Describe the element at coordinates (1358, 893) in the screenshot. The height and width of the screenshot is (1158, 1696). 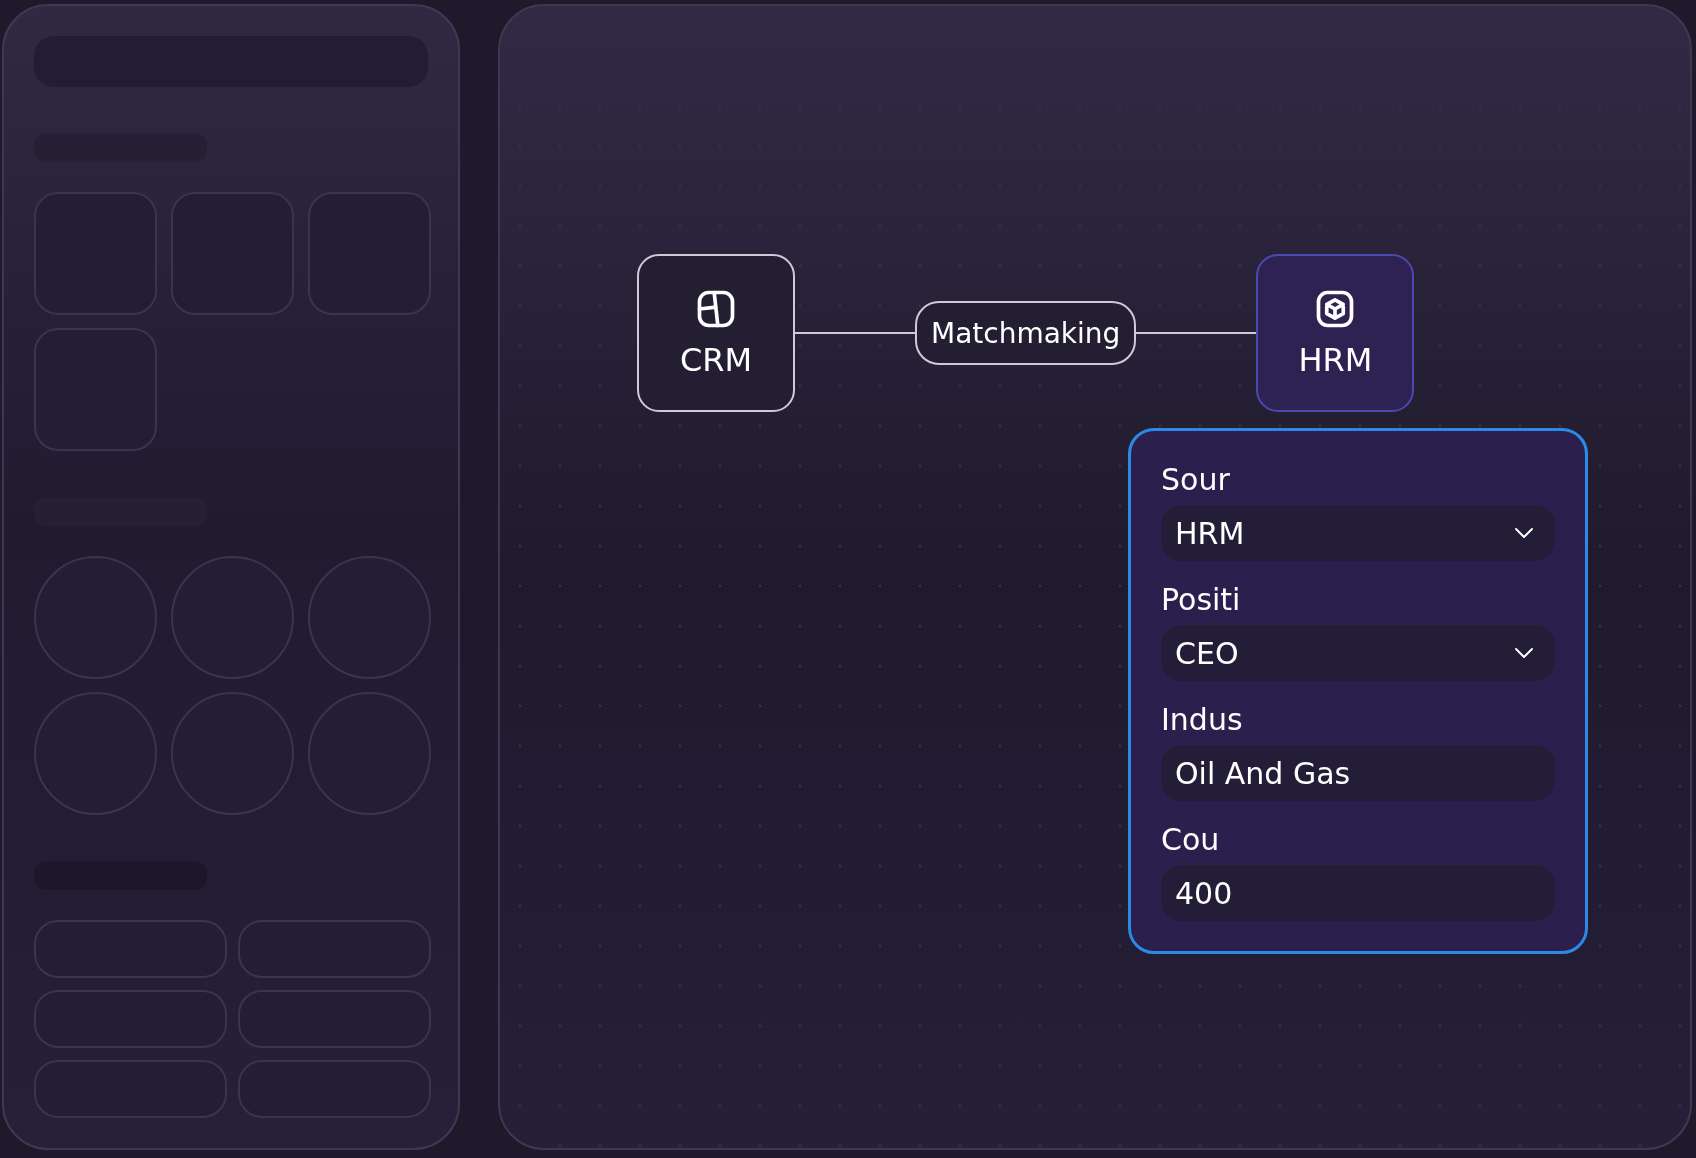
I see `input-field: 400` at that location.